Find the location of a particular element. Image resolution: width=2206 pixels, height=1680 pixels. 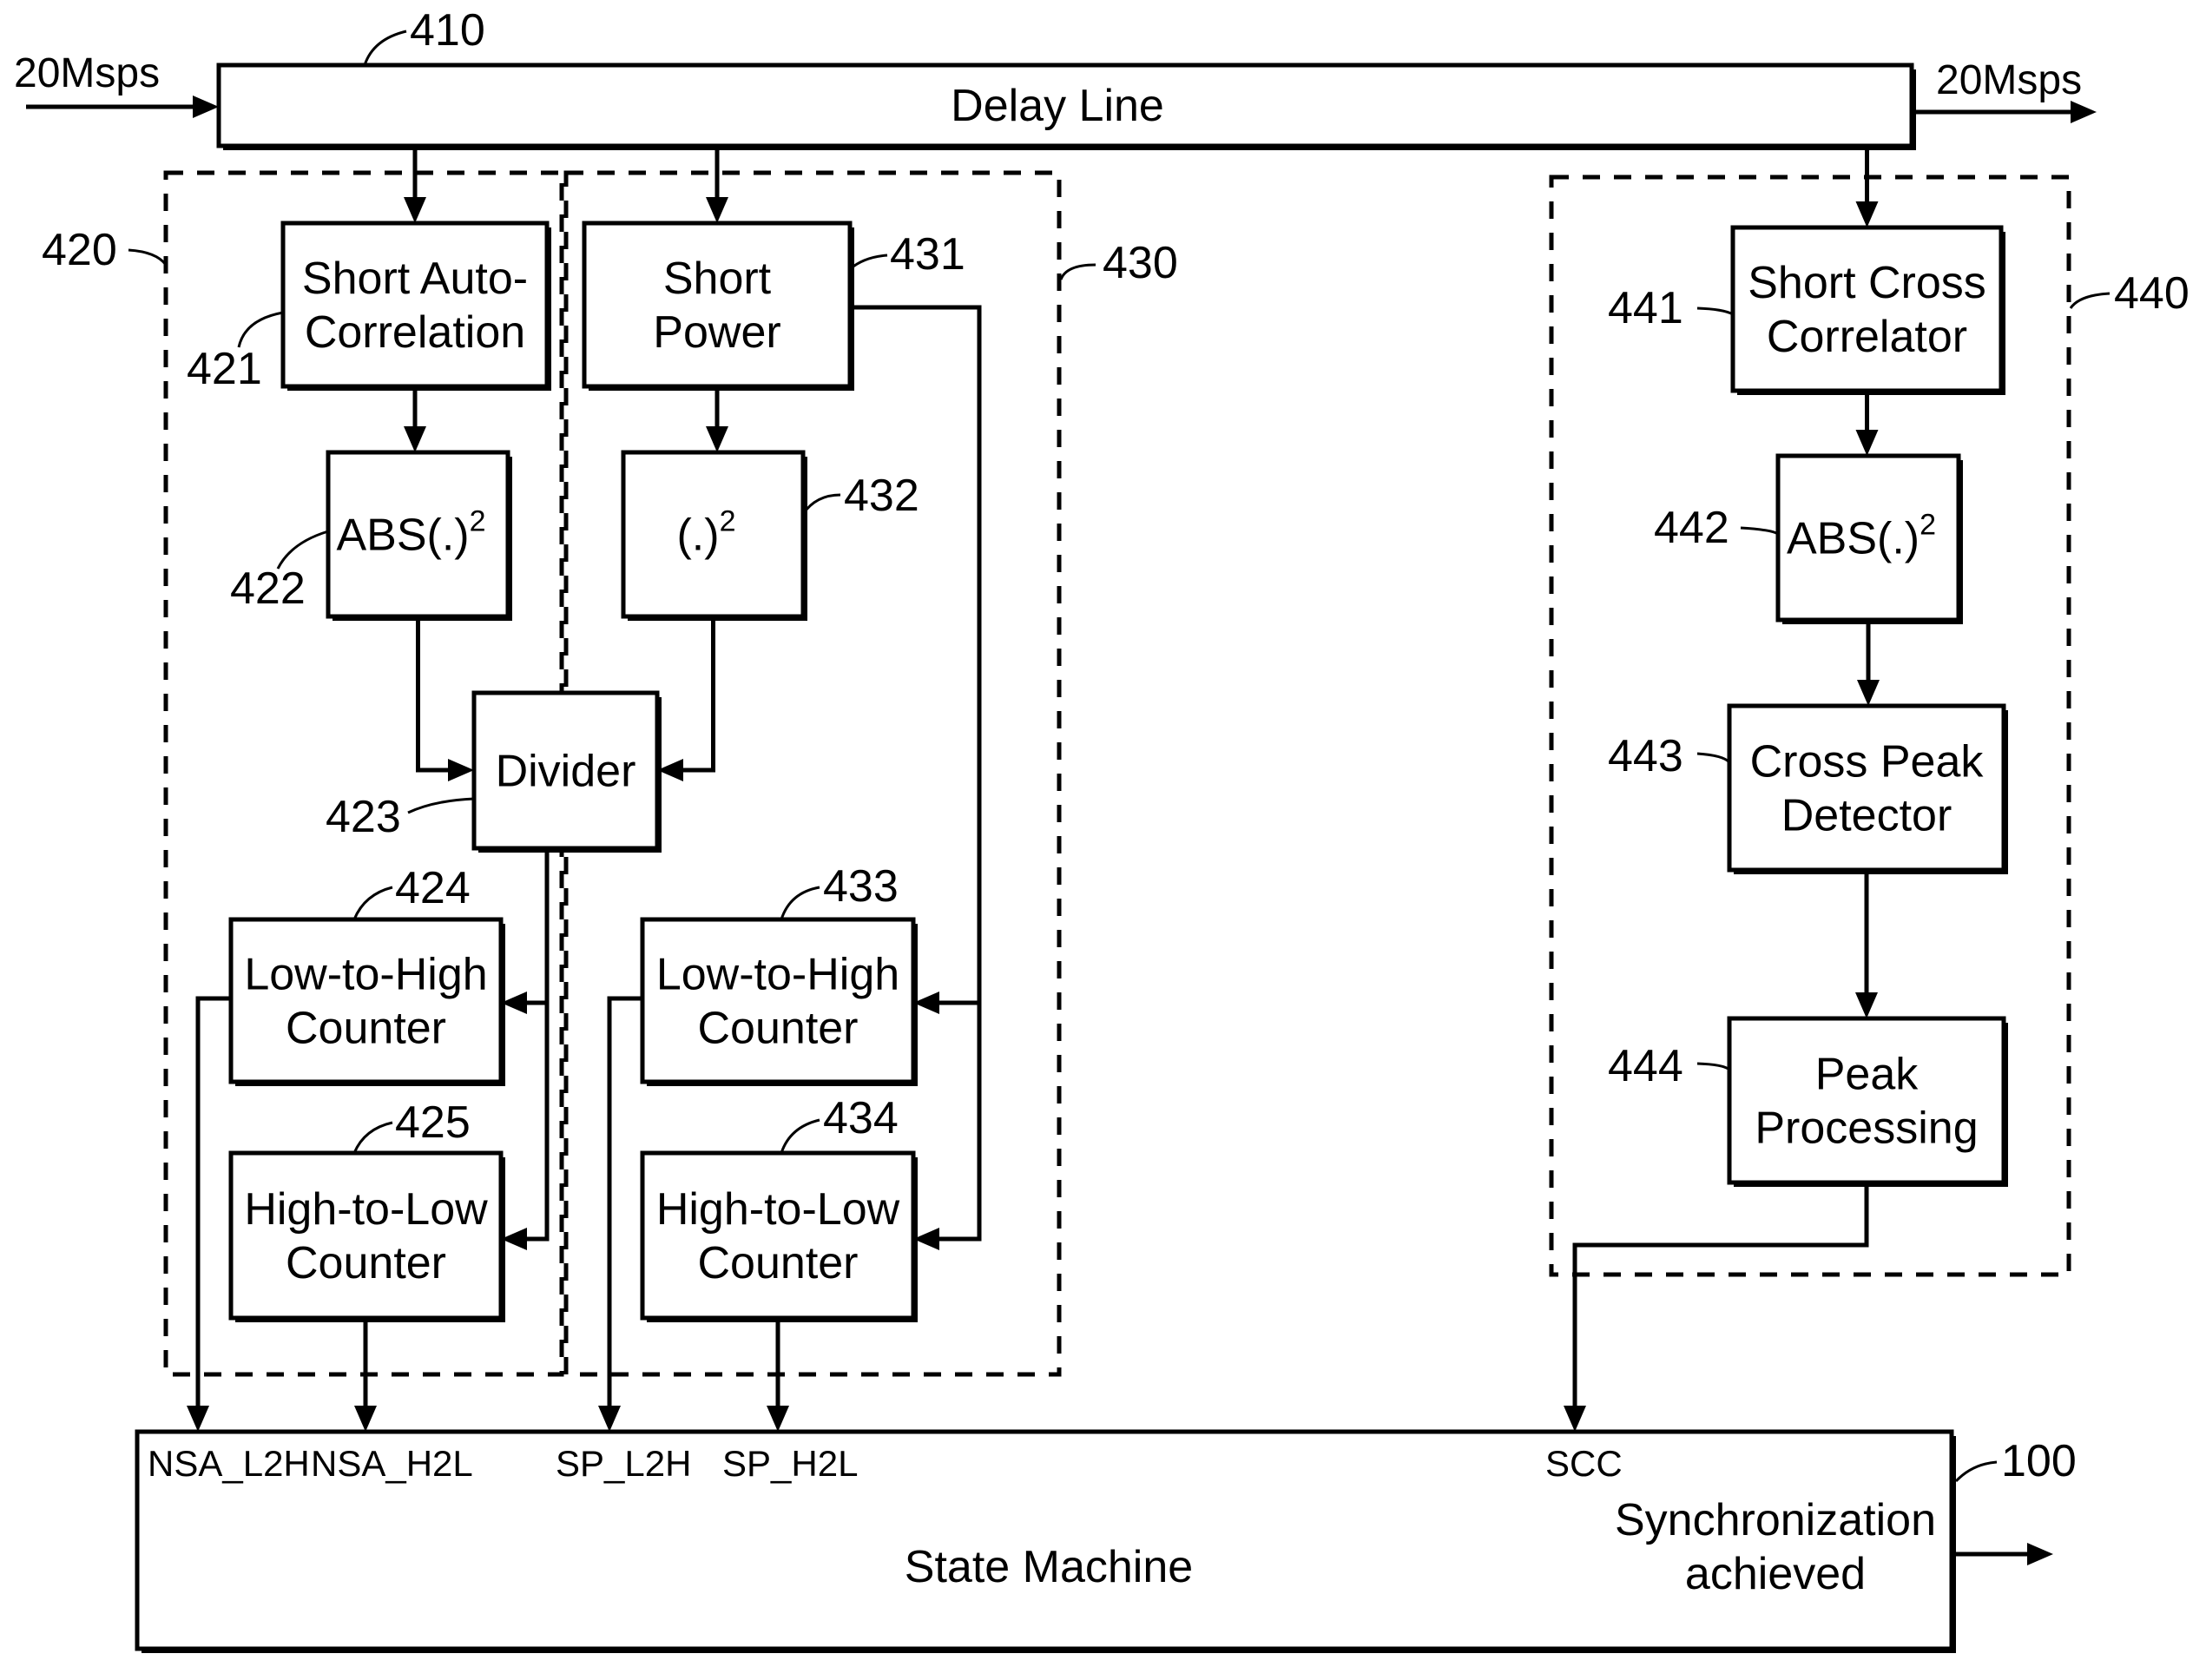

block-425-label: High-to-Low is located at coordinates (366, 1209).